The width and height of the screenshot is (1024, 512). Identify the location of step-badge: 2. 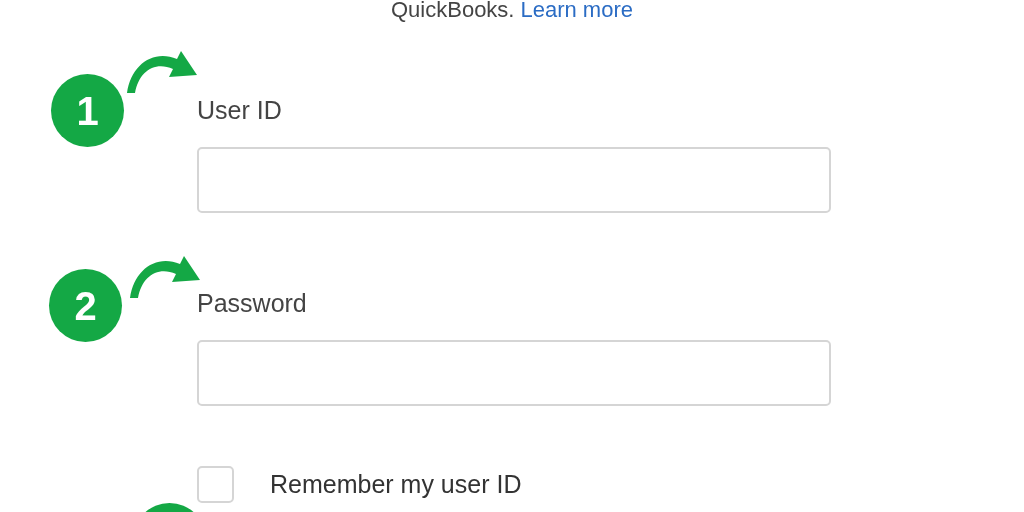
(85, 305).